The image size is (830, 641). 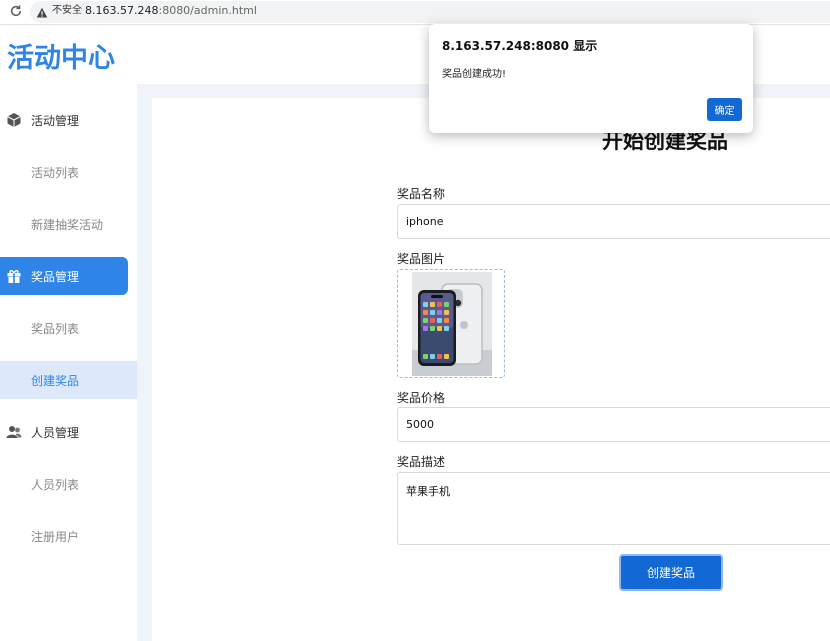 I want to click on sidebar-group-people: 人员管理, so click(x=64, y=432).